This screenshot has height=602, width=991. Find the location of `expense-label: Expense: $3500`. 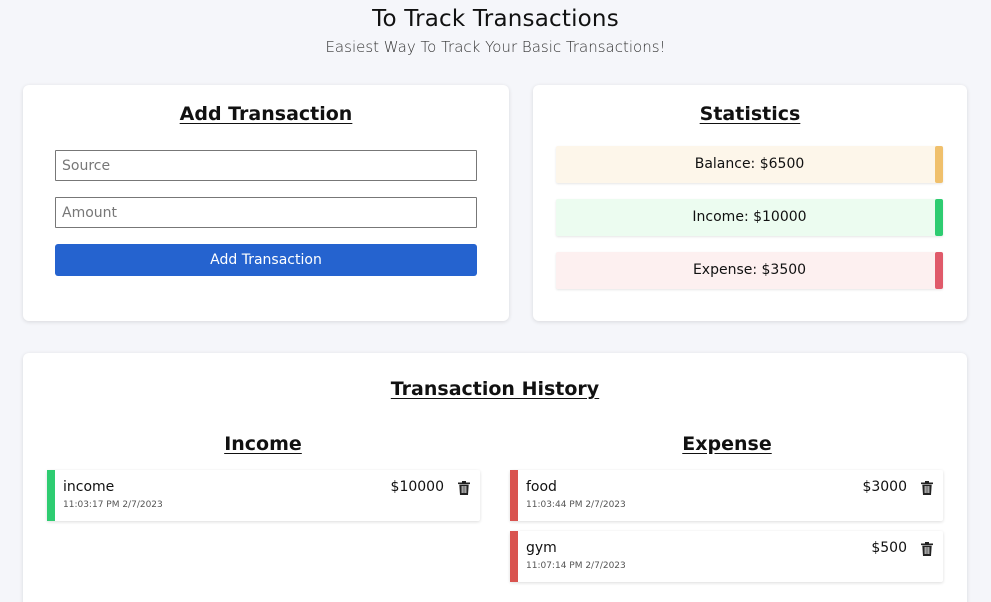

expense-label: Expense: $3500 is located at coordinates (749, 270).